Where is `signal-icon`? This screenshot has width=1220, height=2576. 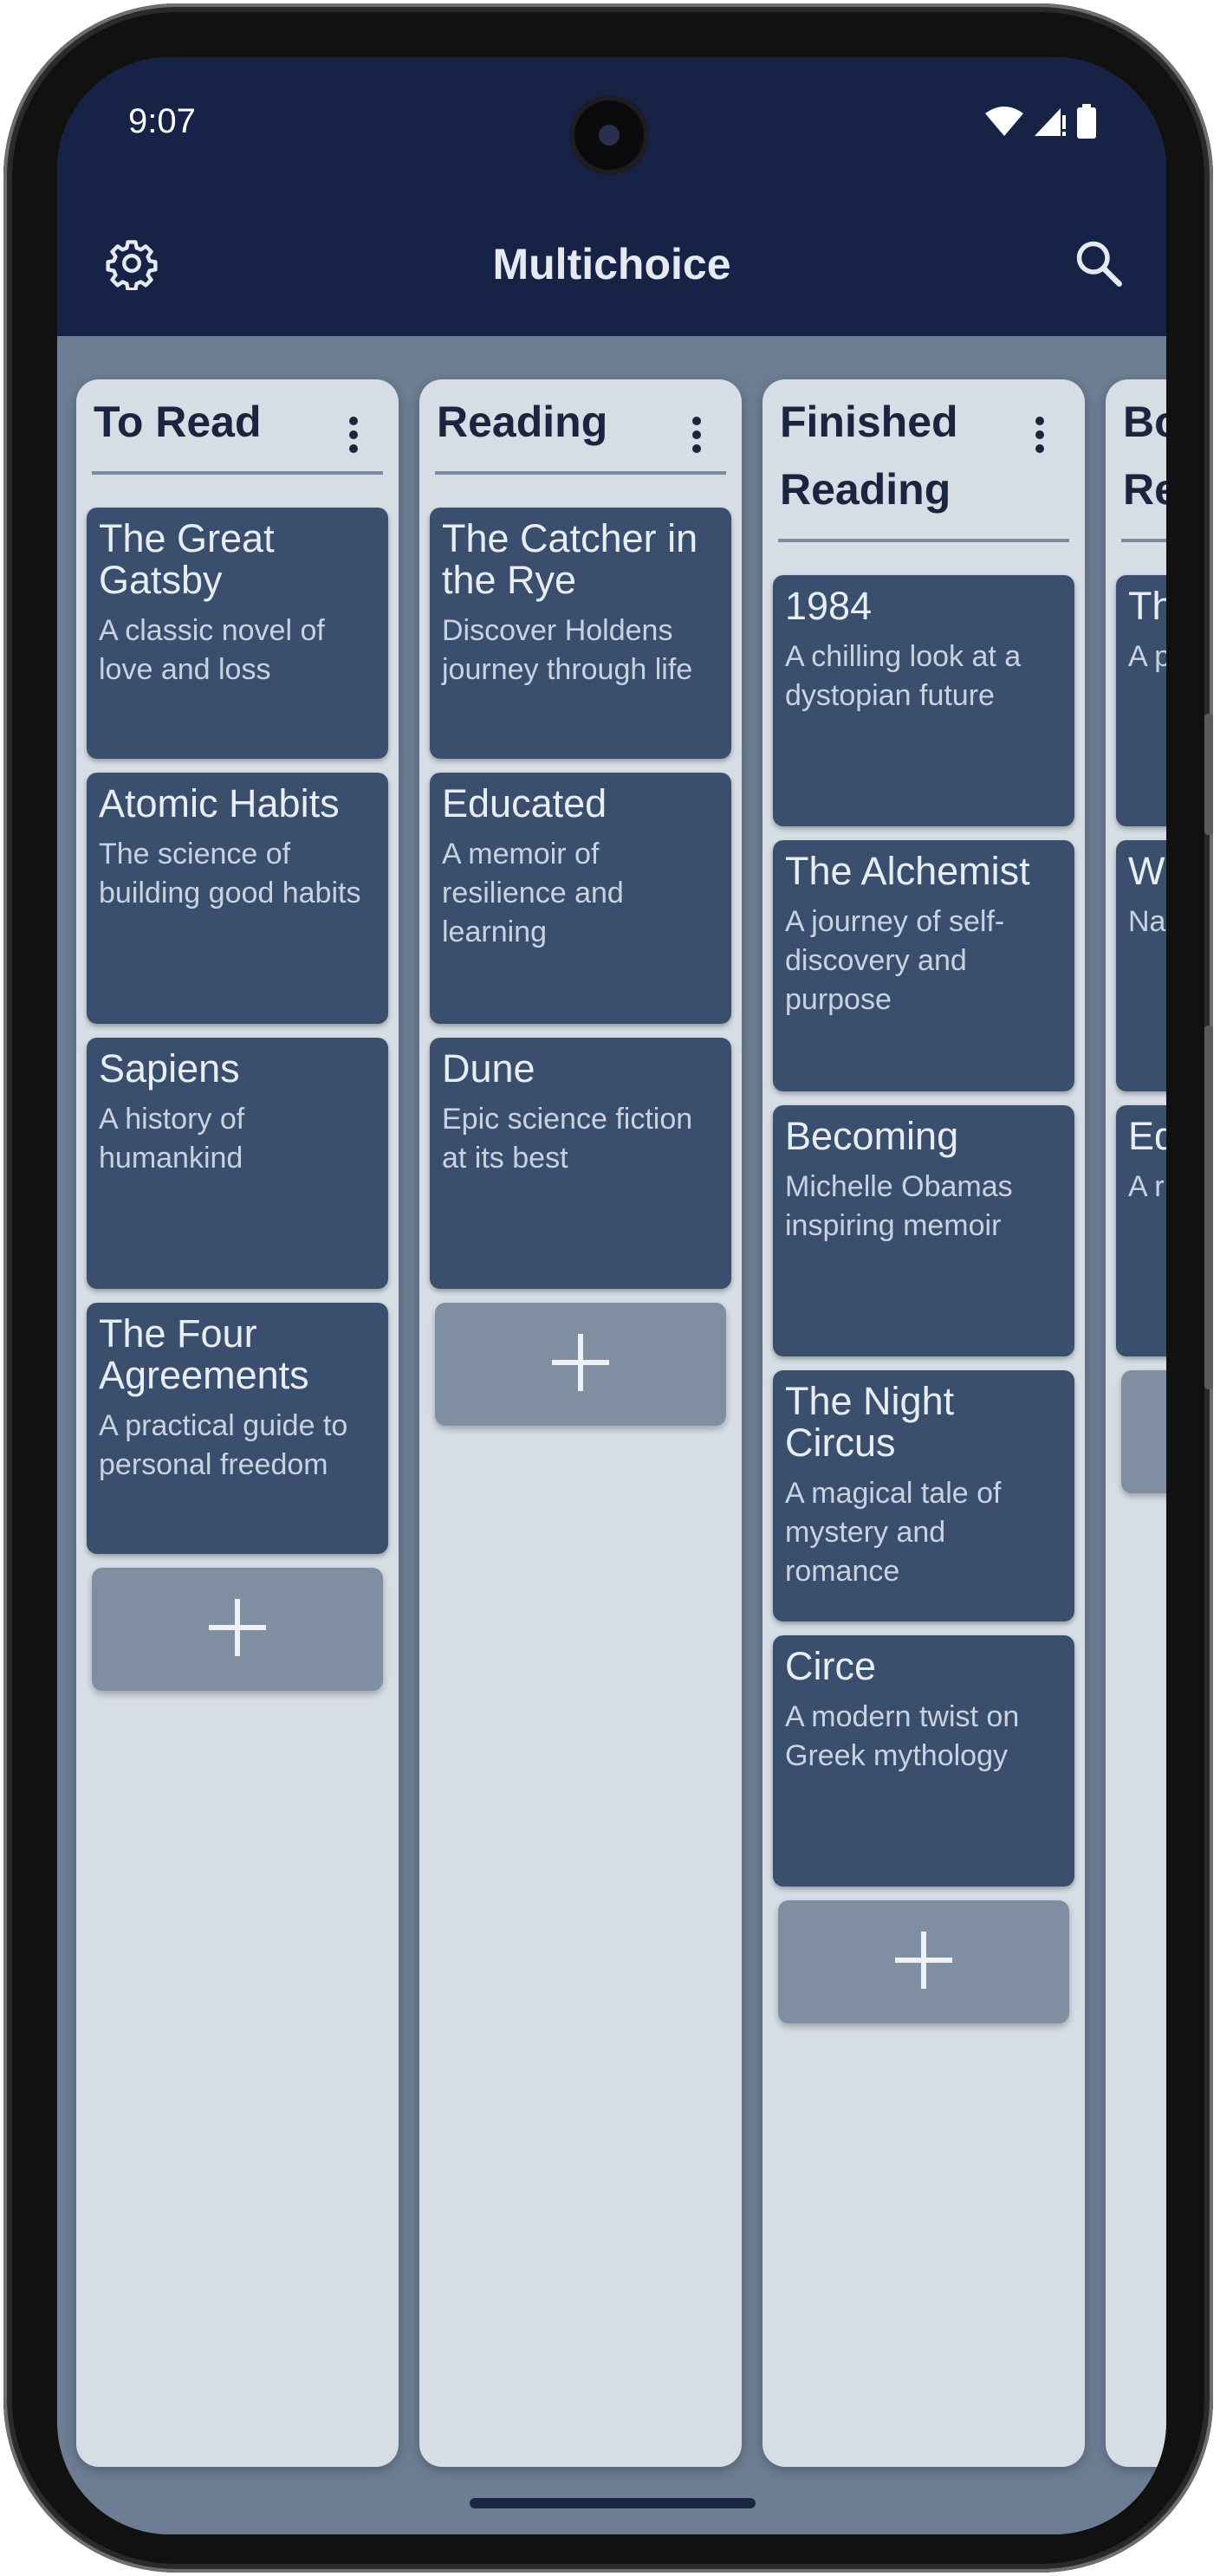
signal-icon is located at coordinates (1051, 123).